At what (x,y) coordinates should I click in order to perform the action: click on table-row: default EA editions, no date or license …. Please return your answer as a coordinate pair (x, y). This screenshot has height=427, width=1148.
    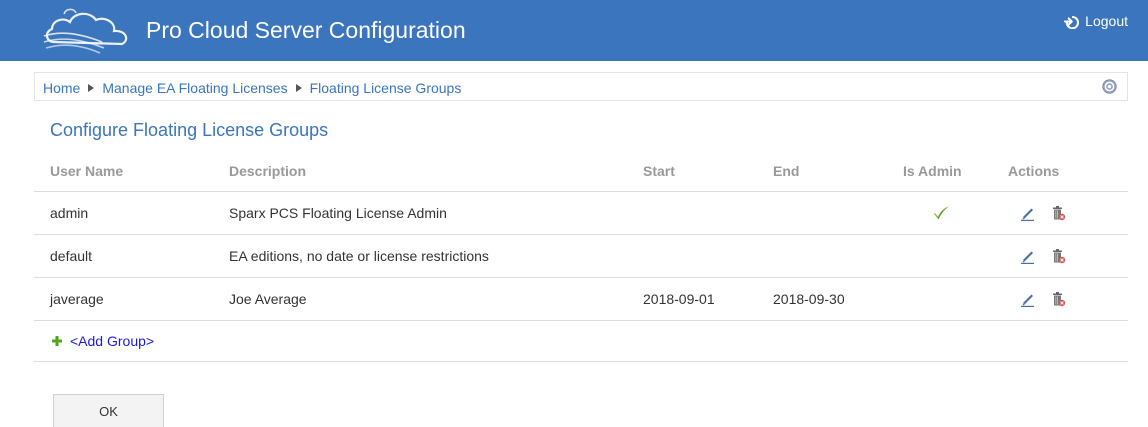
    Looking at the image, I should click on (581, 256).